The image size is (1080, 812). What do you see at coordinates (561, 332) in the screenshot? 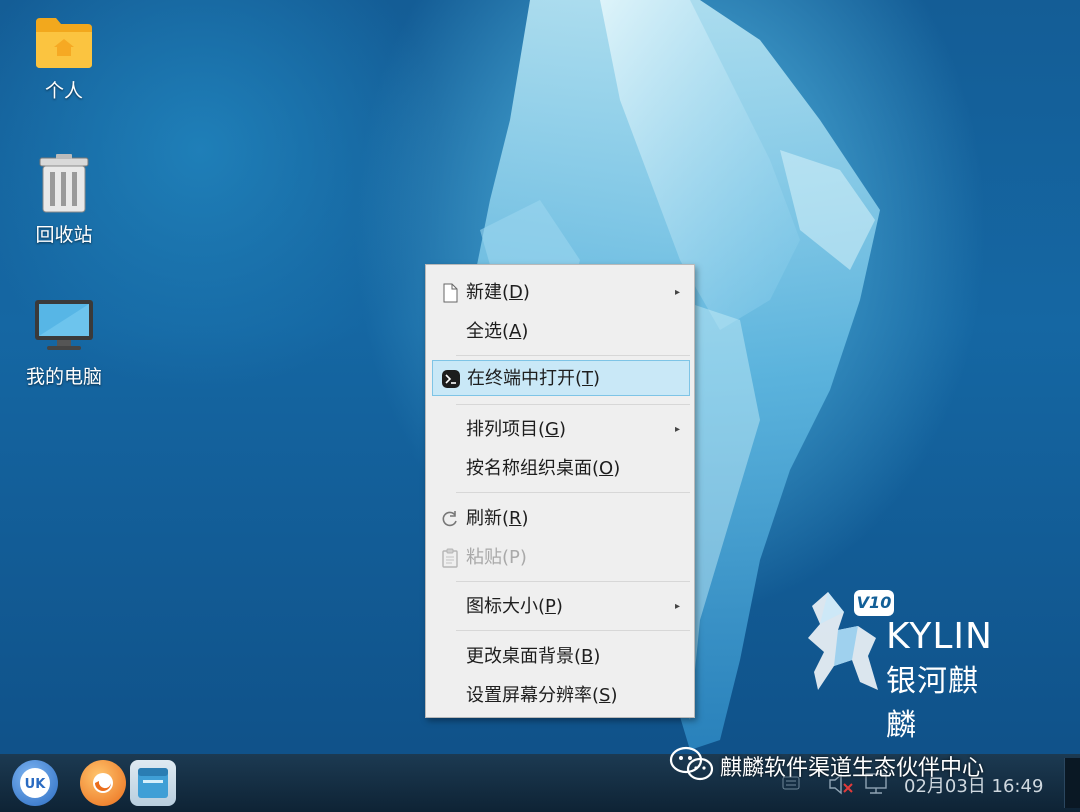
I see `menu-item-select-all: 全选(A)` at bounding box center [561, 332].